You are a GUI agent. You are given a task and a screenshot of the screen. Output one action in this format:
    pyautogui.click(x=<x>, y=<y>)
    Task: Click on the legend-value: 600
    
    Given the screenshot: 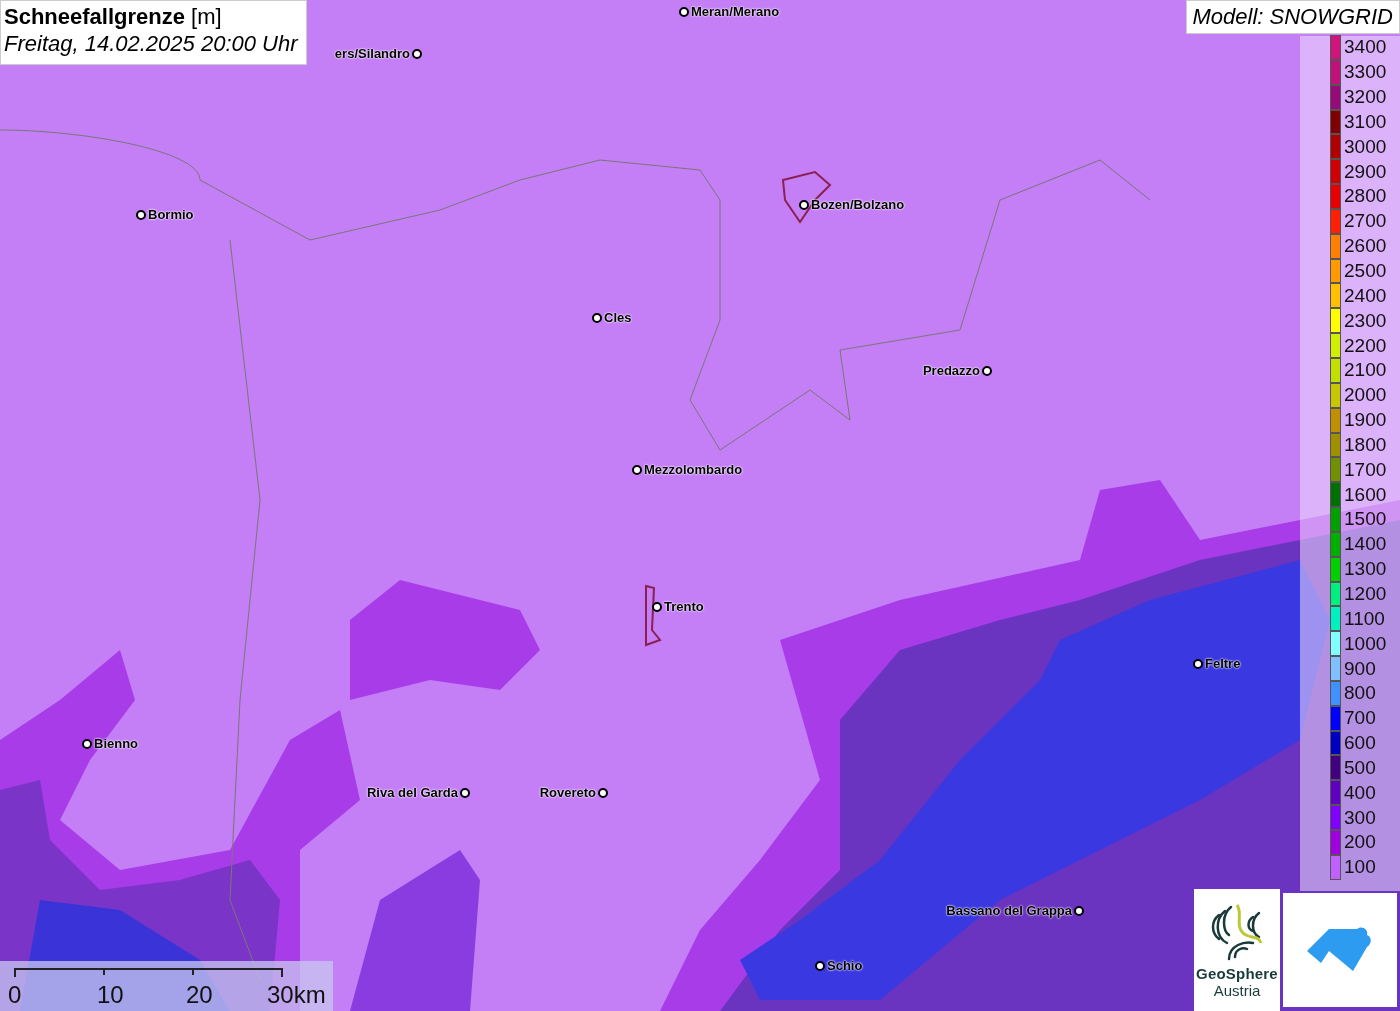 What is the action you would take?
    pyautogui.click(x=1360, y=743)
    